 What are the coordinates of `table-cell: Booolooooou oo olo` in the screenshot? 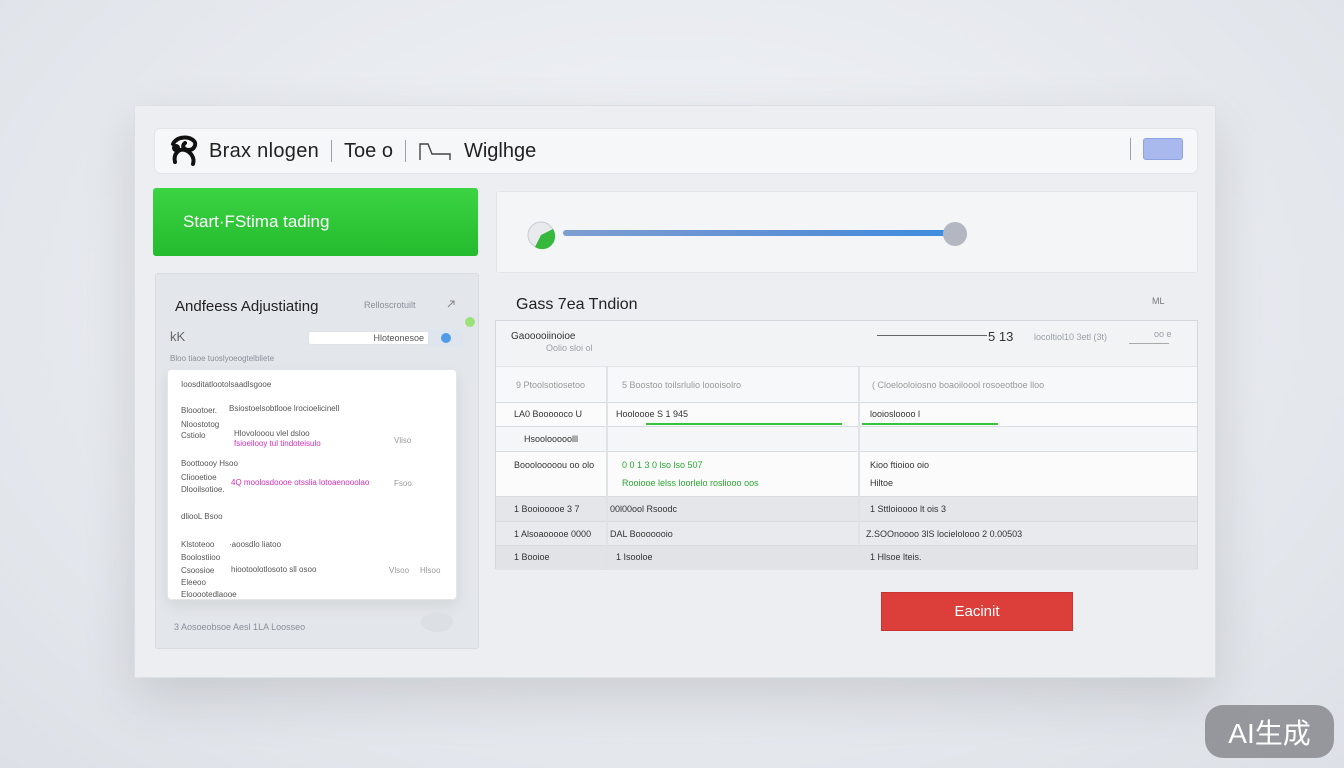 It's located at (554, 465).